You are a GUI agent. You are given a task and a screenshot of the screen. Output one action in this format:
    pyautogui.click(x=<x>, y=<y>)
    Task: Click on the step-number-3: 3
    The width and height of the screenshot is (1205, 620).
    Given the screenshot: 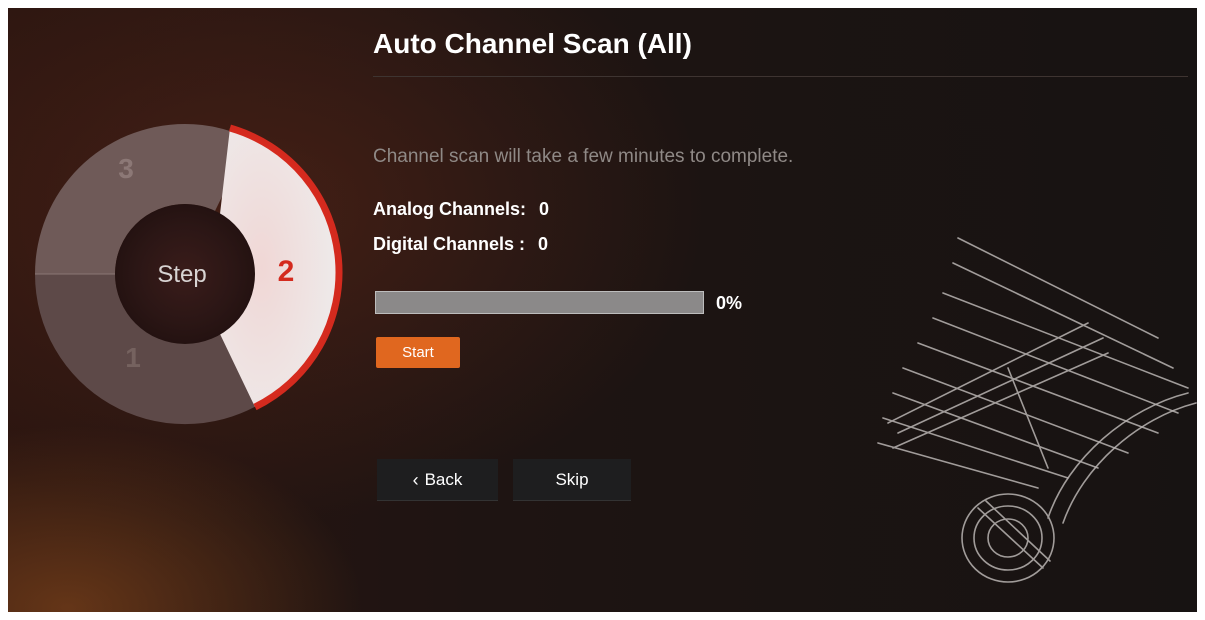 What is the action you would take?
    pyautogui.click(x=126, y=168)
    